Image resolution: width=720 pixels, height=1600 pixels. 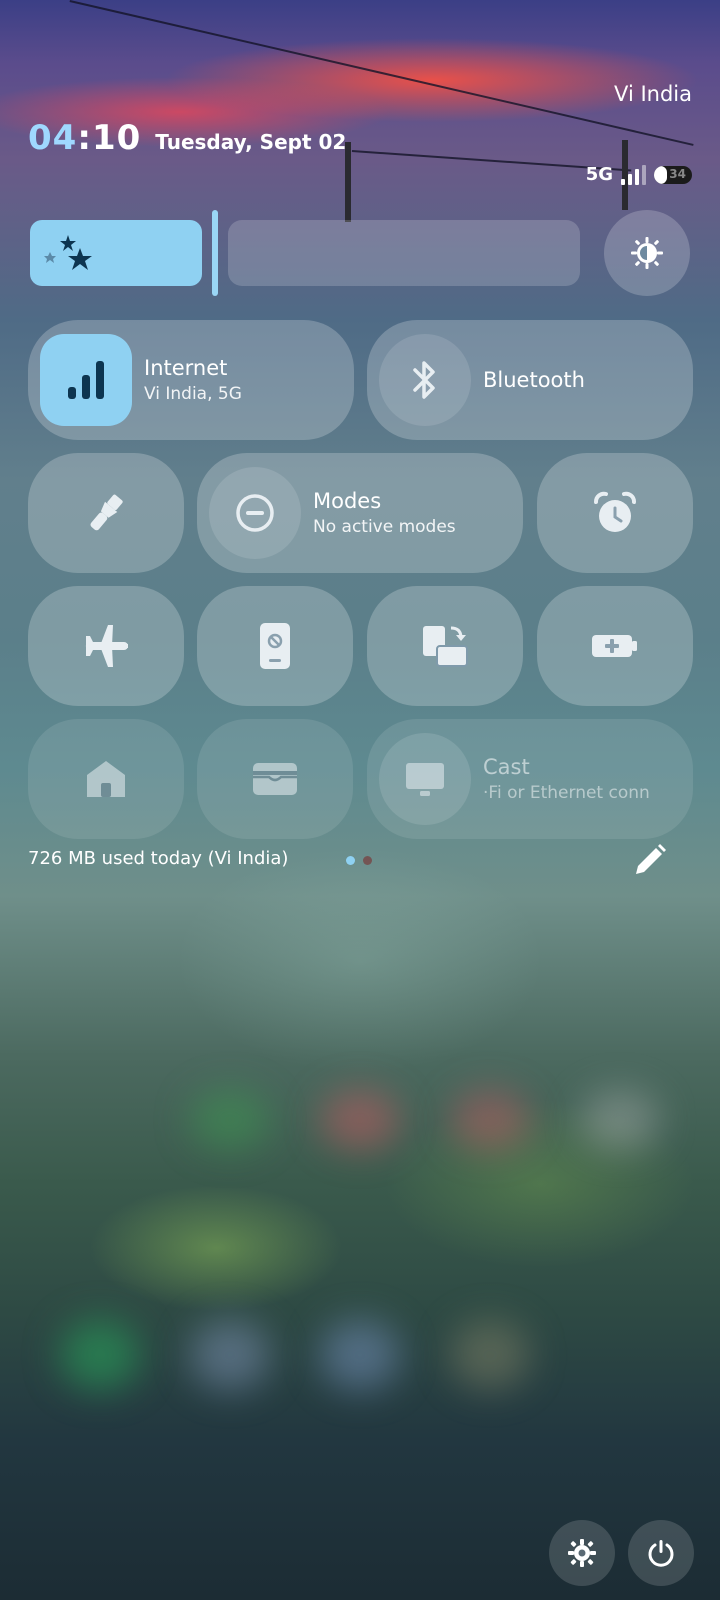 I want to click on modes-toggle, so click(x=255, y=513).